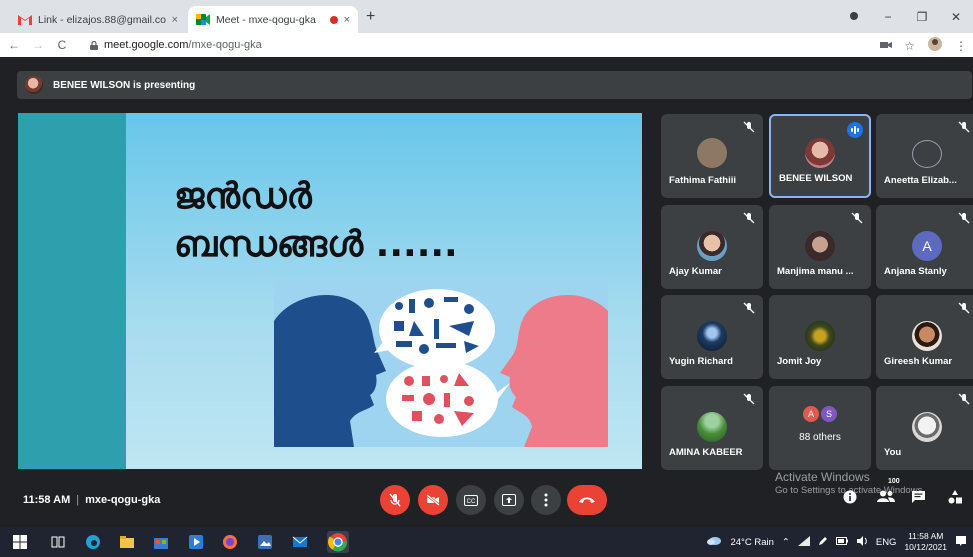 The height and width of the screenshot is (557, 973). I want to click on participant-name: Ajay Kumar, so click(695, 271).